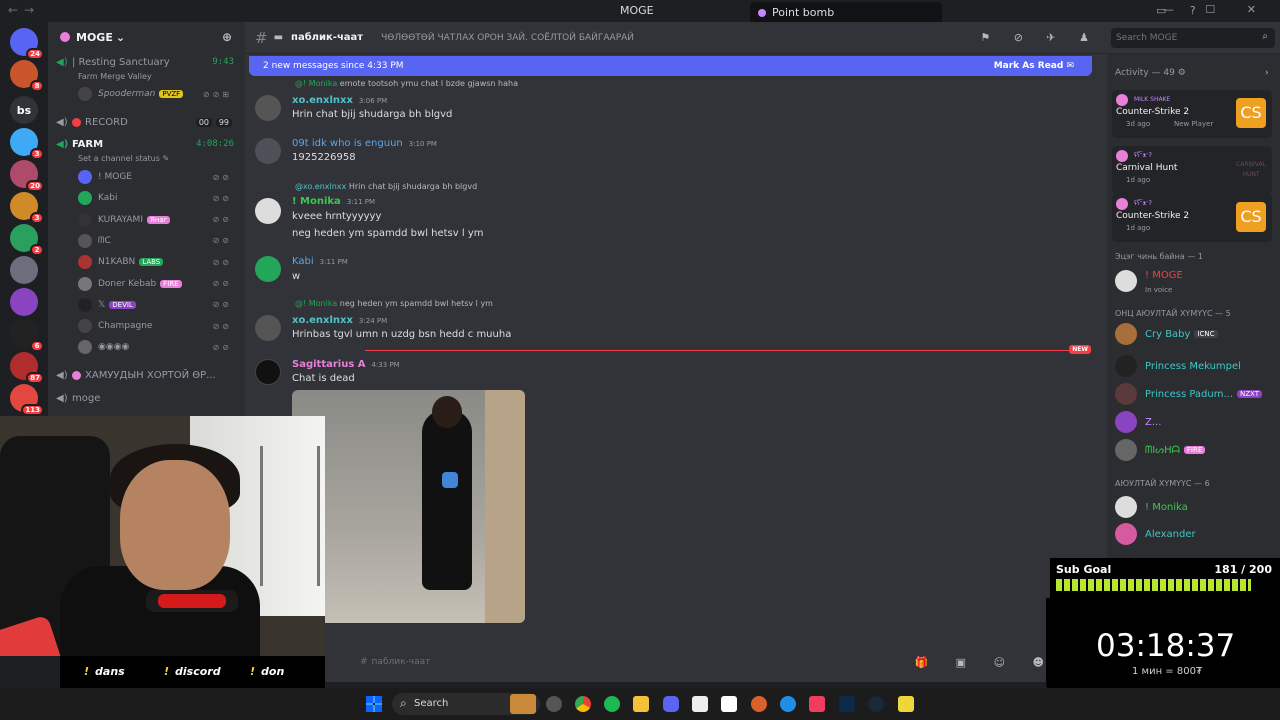  Describe the element at coordinates (408, 506) in the screenshot. I see `gif-attachment` at that location.